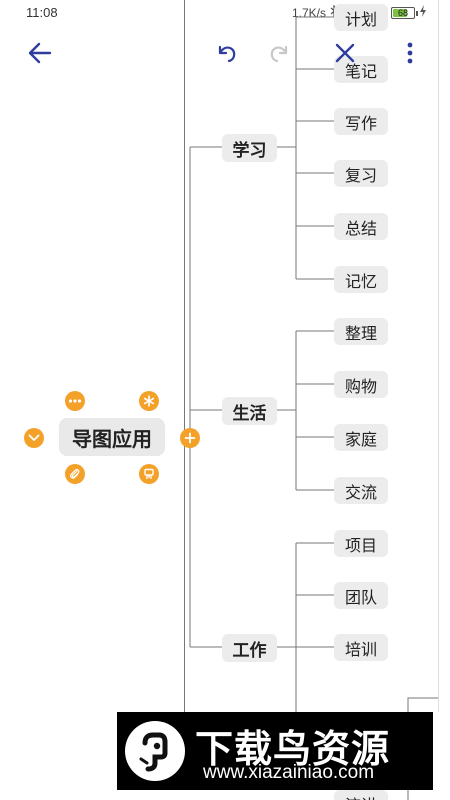 The width and height of the screenshot is (450, 800). I want to click on back-button, so click(40, 53).